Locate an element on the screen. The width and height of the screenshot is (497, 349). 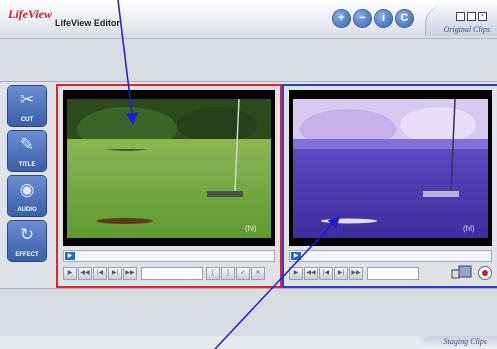
close-icon: × is located at coordinates (482, 16).